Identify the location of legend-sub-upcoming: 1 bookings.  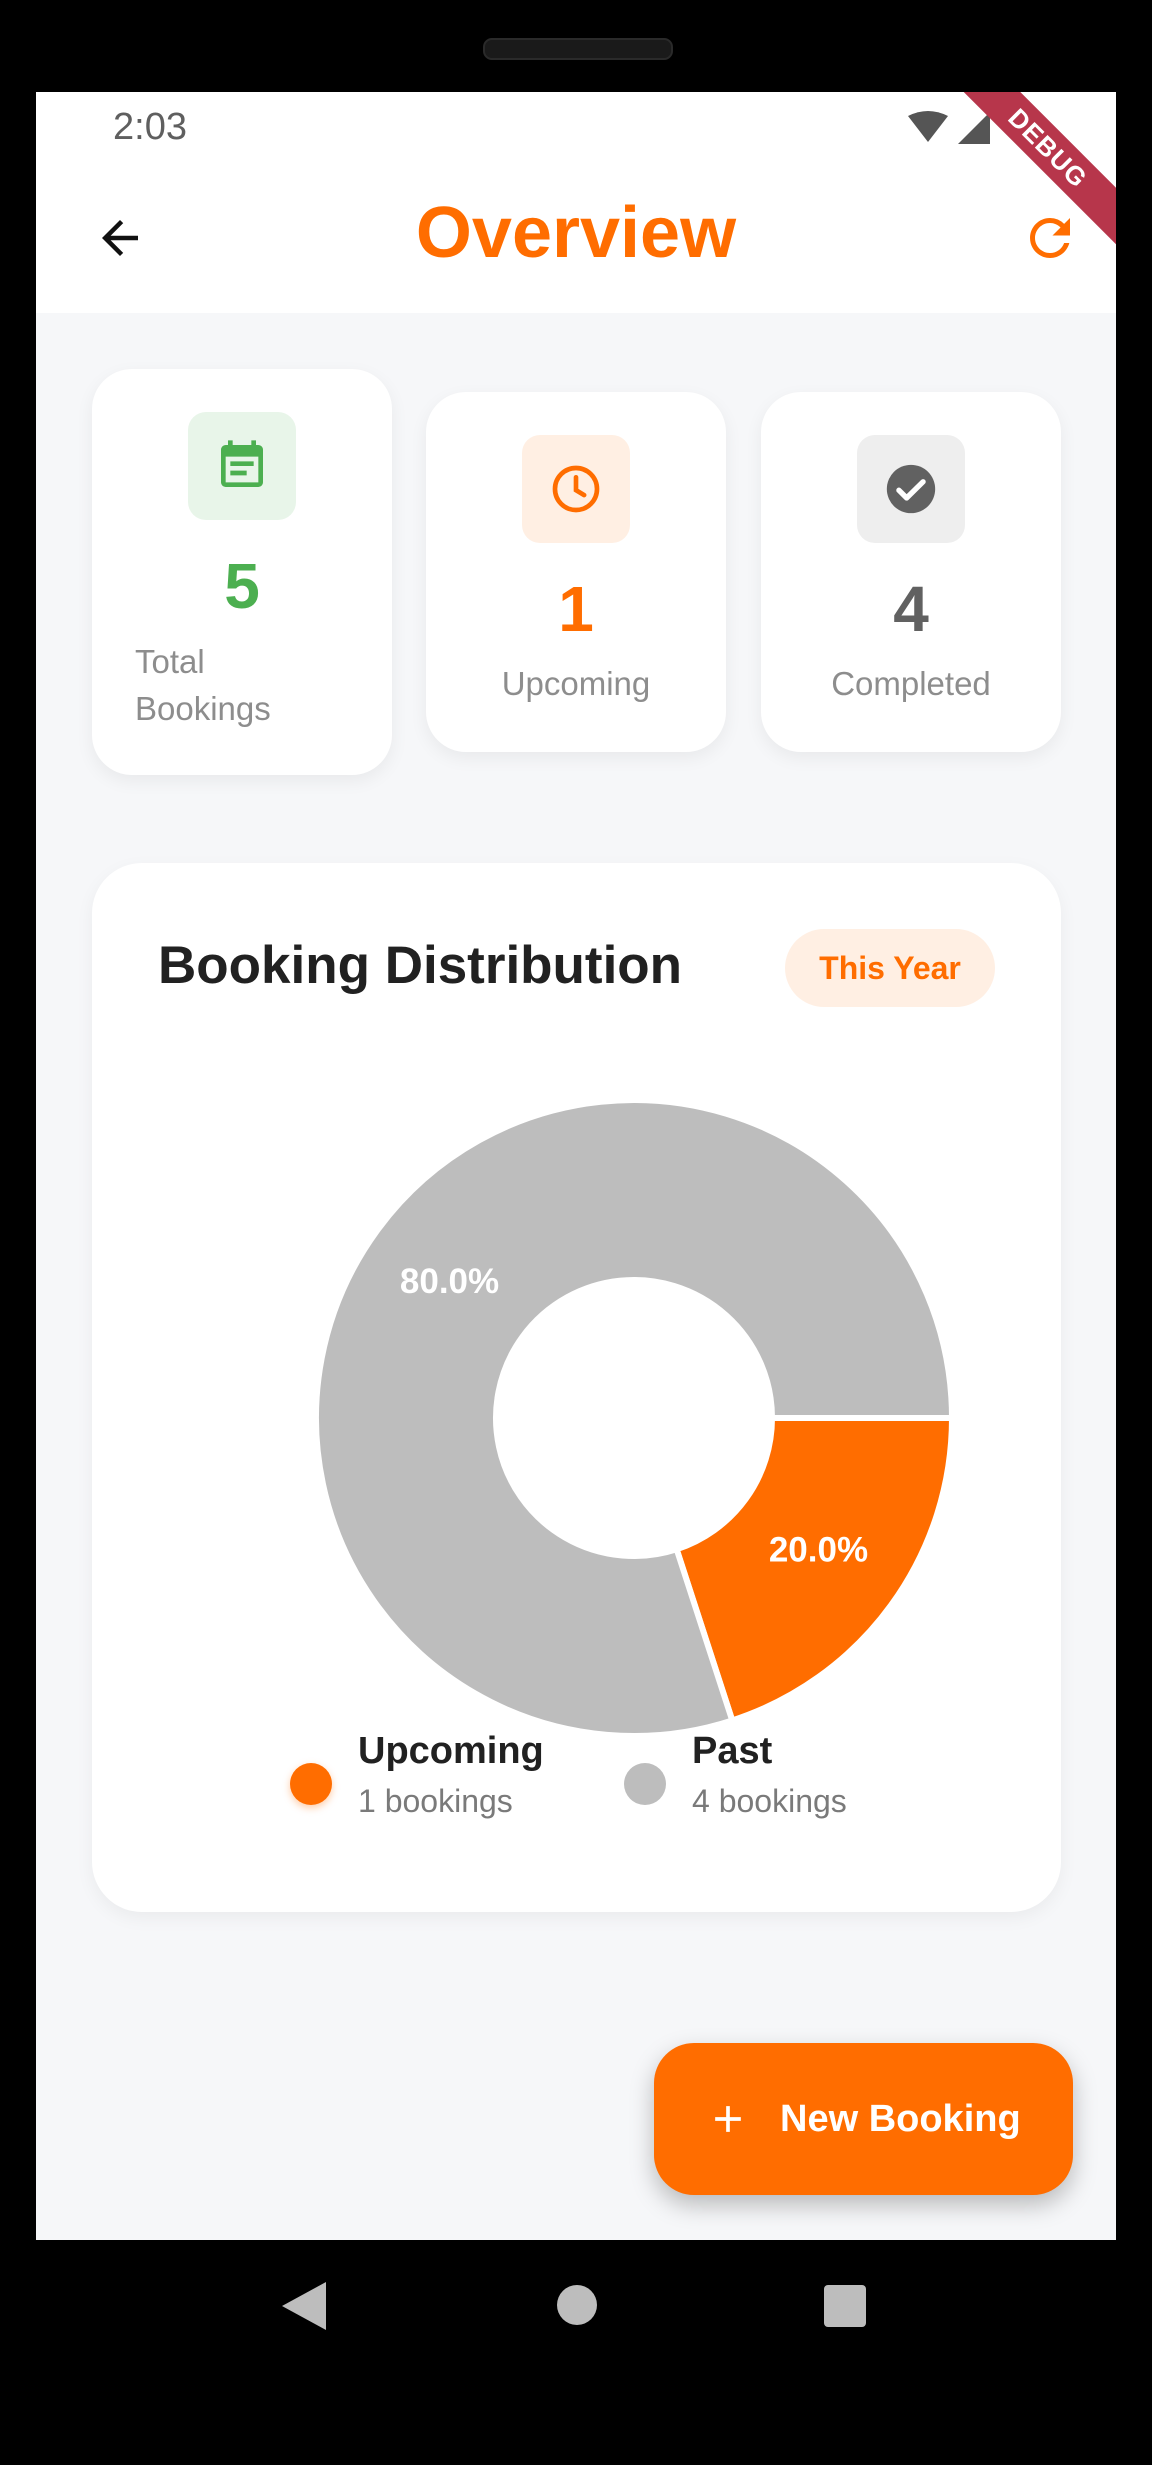
(435, 1801).